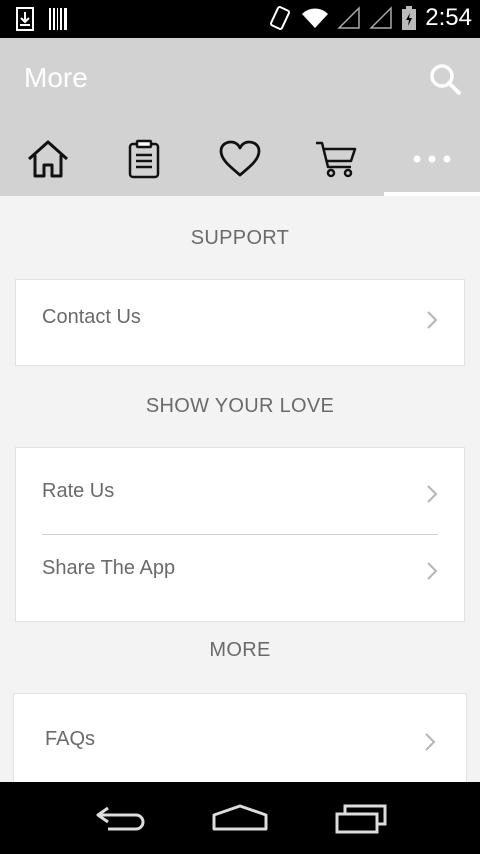  Describe the element at coordinates (240, 573) in the screenshot. I see `list-item-share-the-app: Share The App` at that location.